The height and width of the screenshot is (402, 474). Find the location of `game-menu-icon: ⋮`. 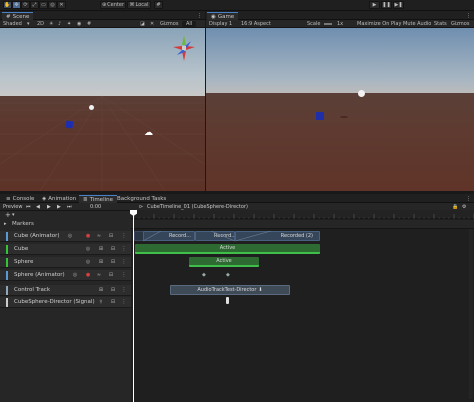

game-menu-icon: ⋮ is located at coordinates (468, 16).